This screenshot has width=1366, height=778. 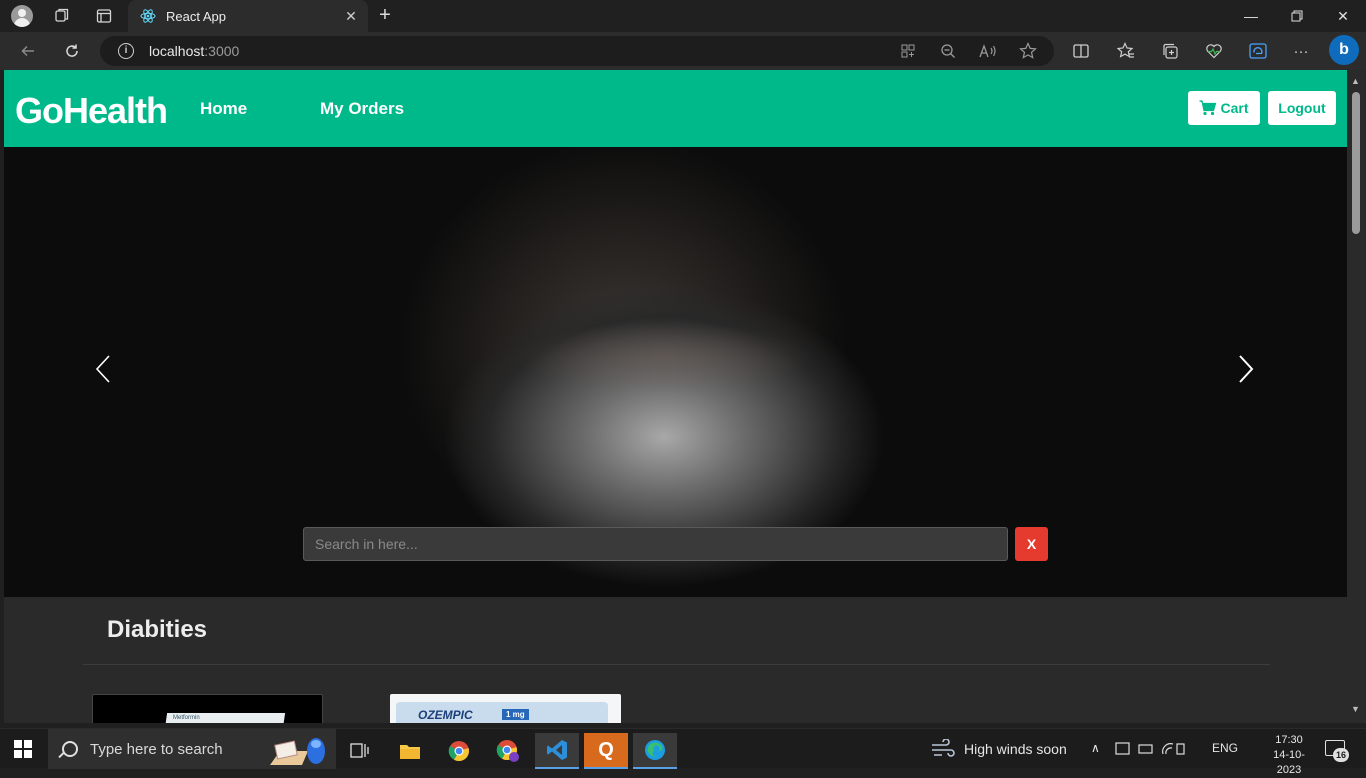 I want to click on taskbar-search-text: Type here to search, so click(x=156, y=749).